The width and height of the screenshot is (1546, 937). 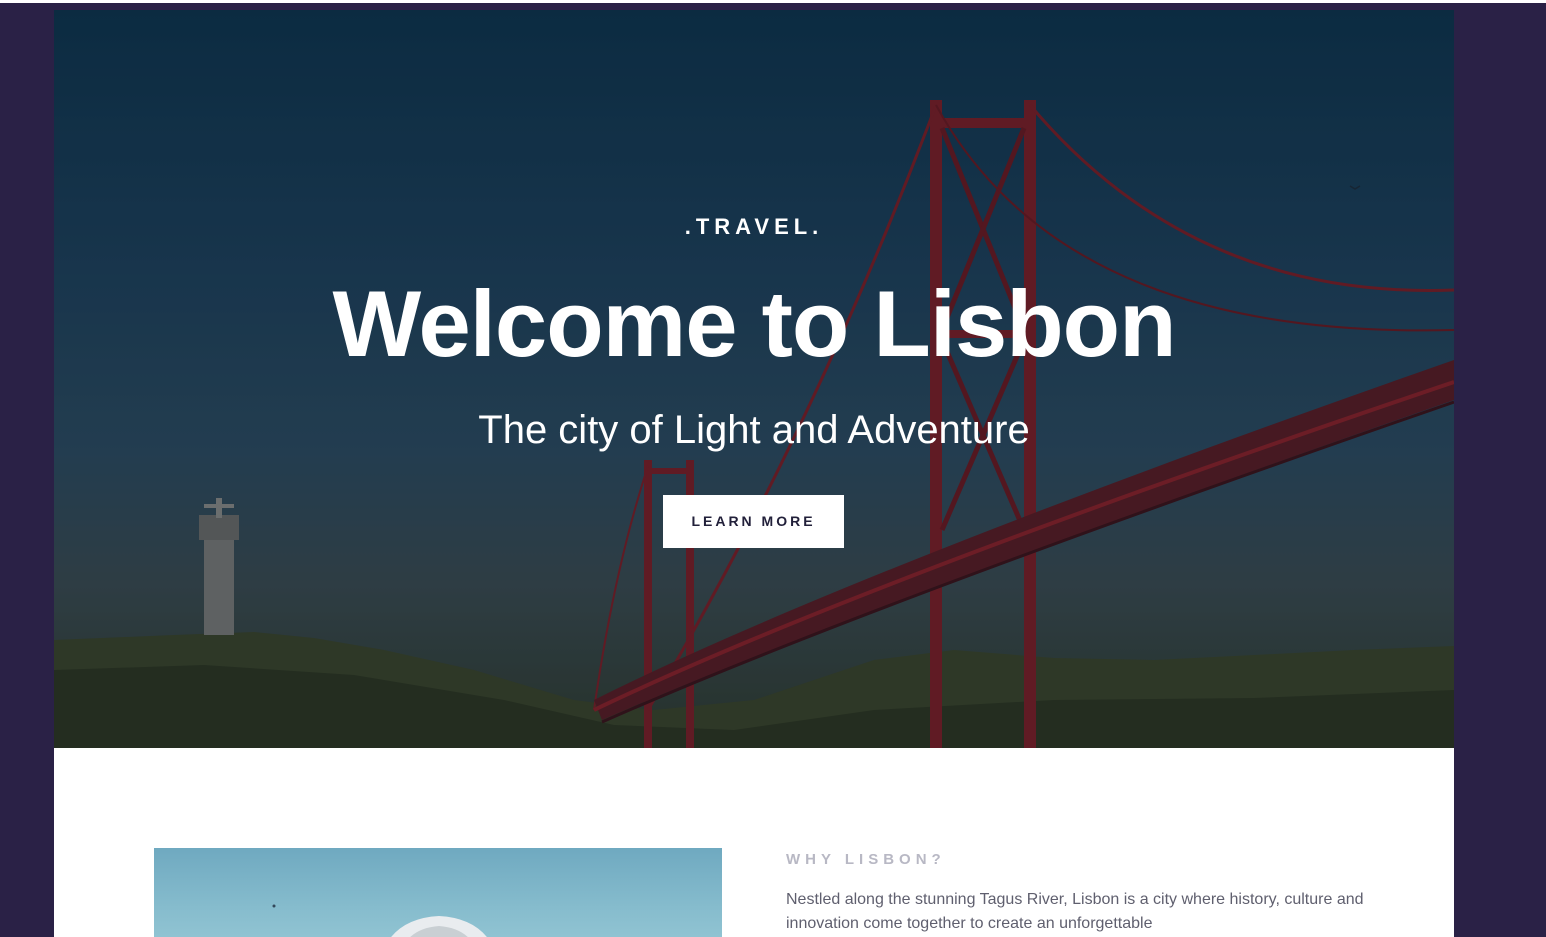 I want to click on top-border, so click(x=773, y=1).